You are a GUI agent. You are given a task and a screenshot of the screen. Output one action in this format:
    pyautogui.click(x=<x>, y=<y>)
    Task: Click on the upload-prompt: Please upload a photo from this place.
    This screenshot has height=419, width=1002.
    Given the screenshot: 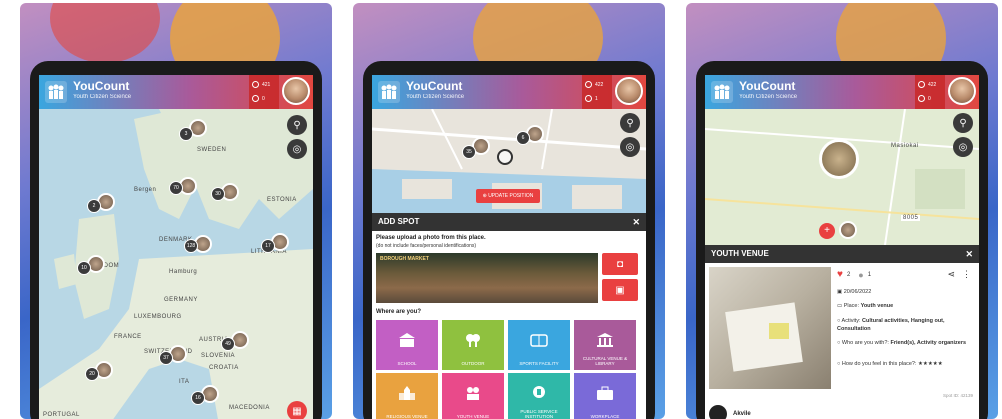 What is the action you would take?
    pyautogui.click(x=431, y=238)
    